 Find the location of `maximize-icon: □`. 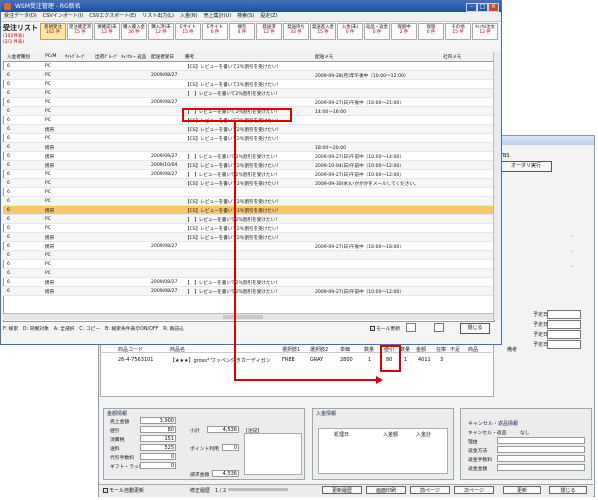

maximize-icon: □ is located at coordinates (482, 7).